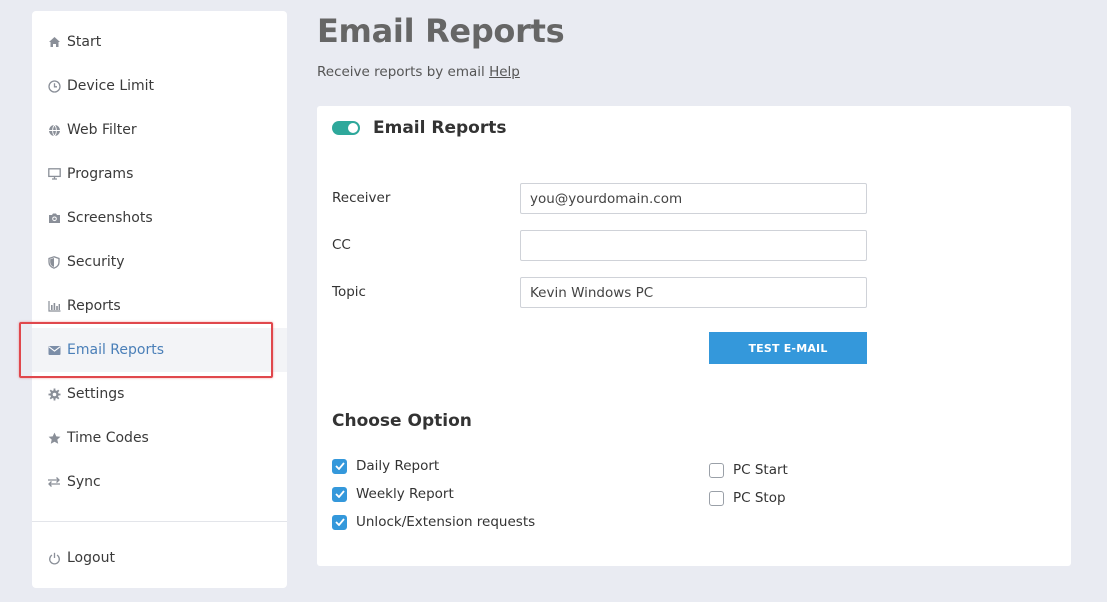 The height and width of the screenshot is (602, 1107). I want to click on option-daily-report: Daily Report, so click(385, 466).